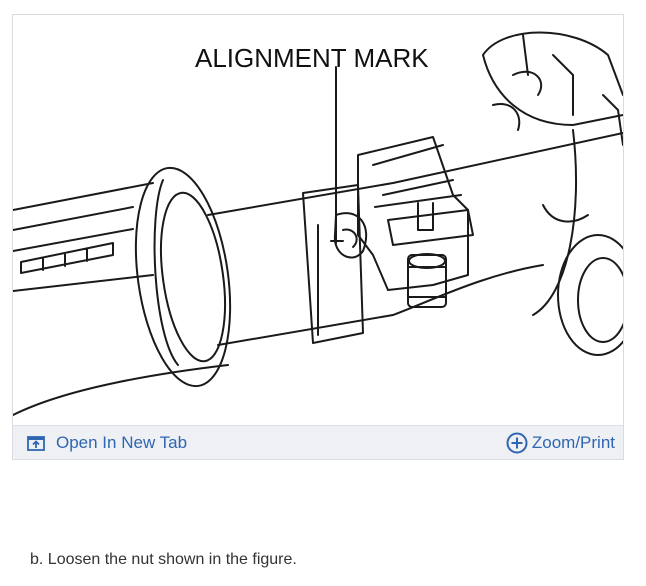 This screenshot has height=586, width=646. I want to click on figure-toolbar: Open In New Tab Zoom/Print, so click(318, 442).